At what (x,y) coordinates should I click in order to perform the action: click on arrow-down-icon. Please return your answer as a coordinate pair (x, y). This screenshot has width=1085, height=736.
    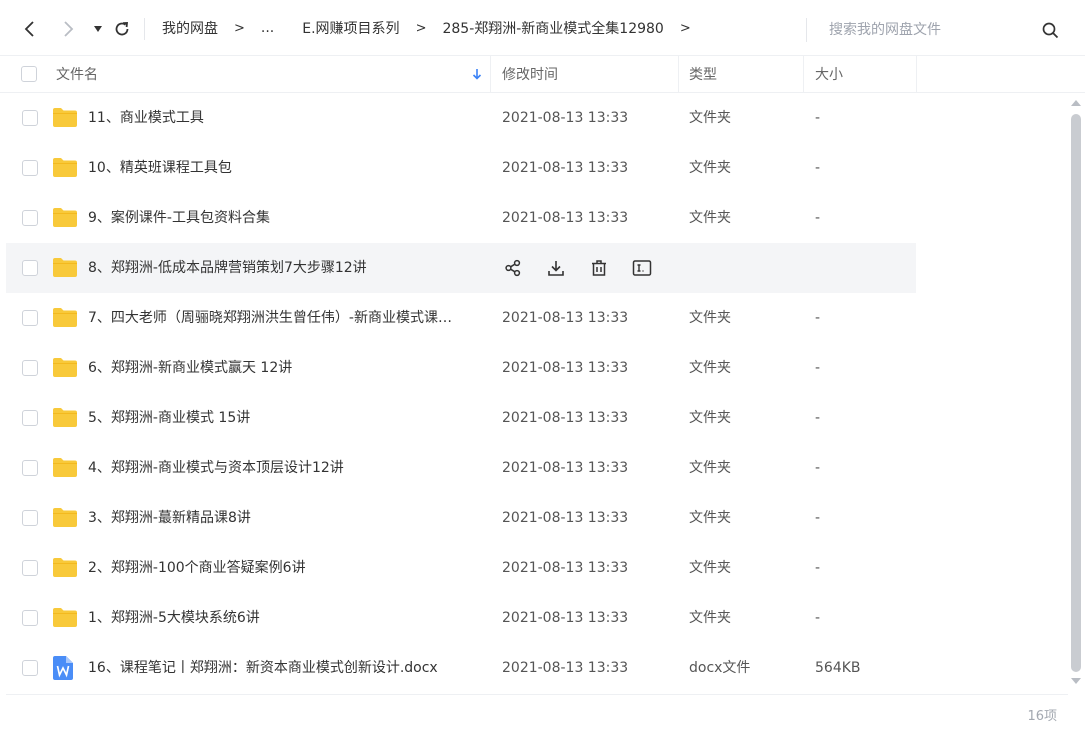
    Looking at the image, I should click on (477, 74).